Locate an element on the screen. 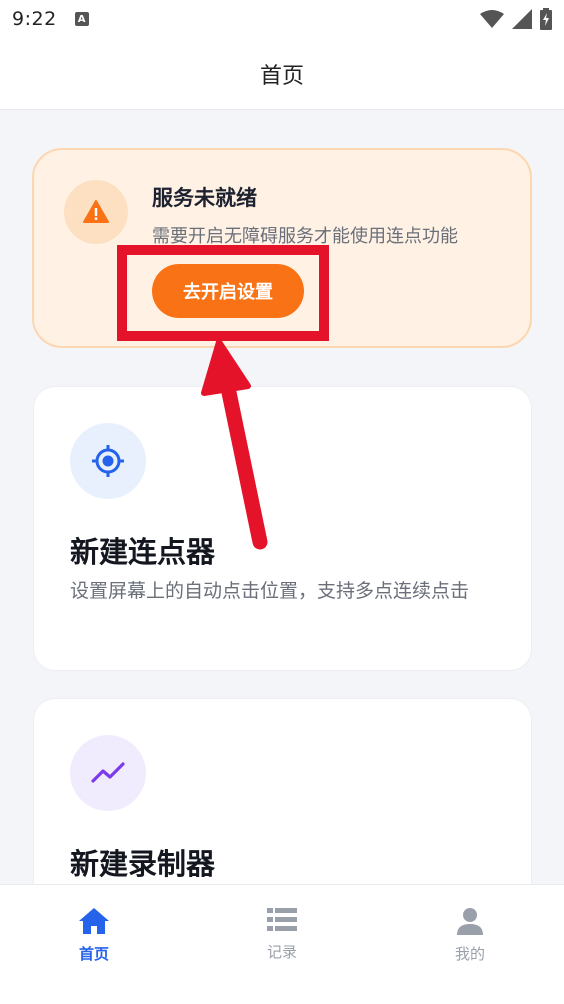 Image resolution: width=564 pixels, height=1004 pixels. highlight-box is located at coordinates (223, 293).